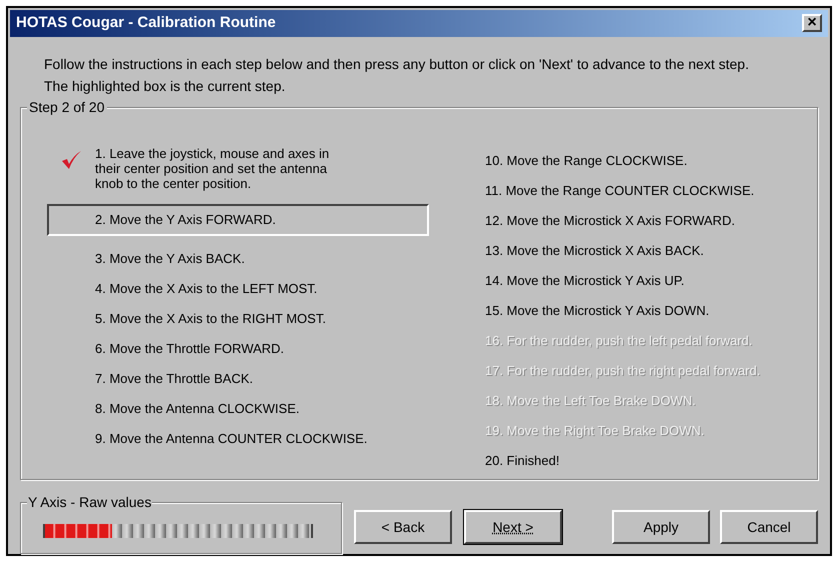  Describe the element at coordinates (89, 502) in the screenshot. I see `group-title: Y Axis - Raw values` at that location.